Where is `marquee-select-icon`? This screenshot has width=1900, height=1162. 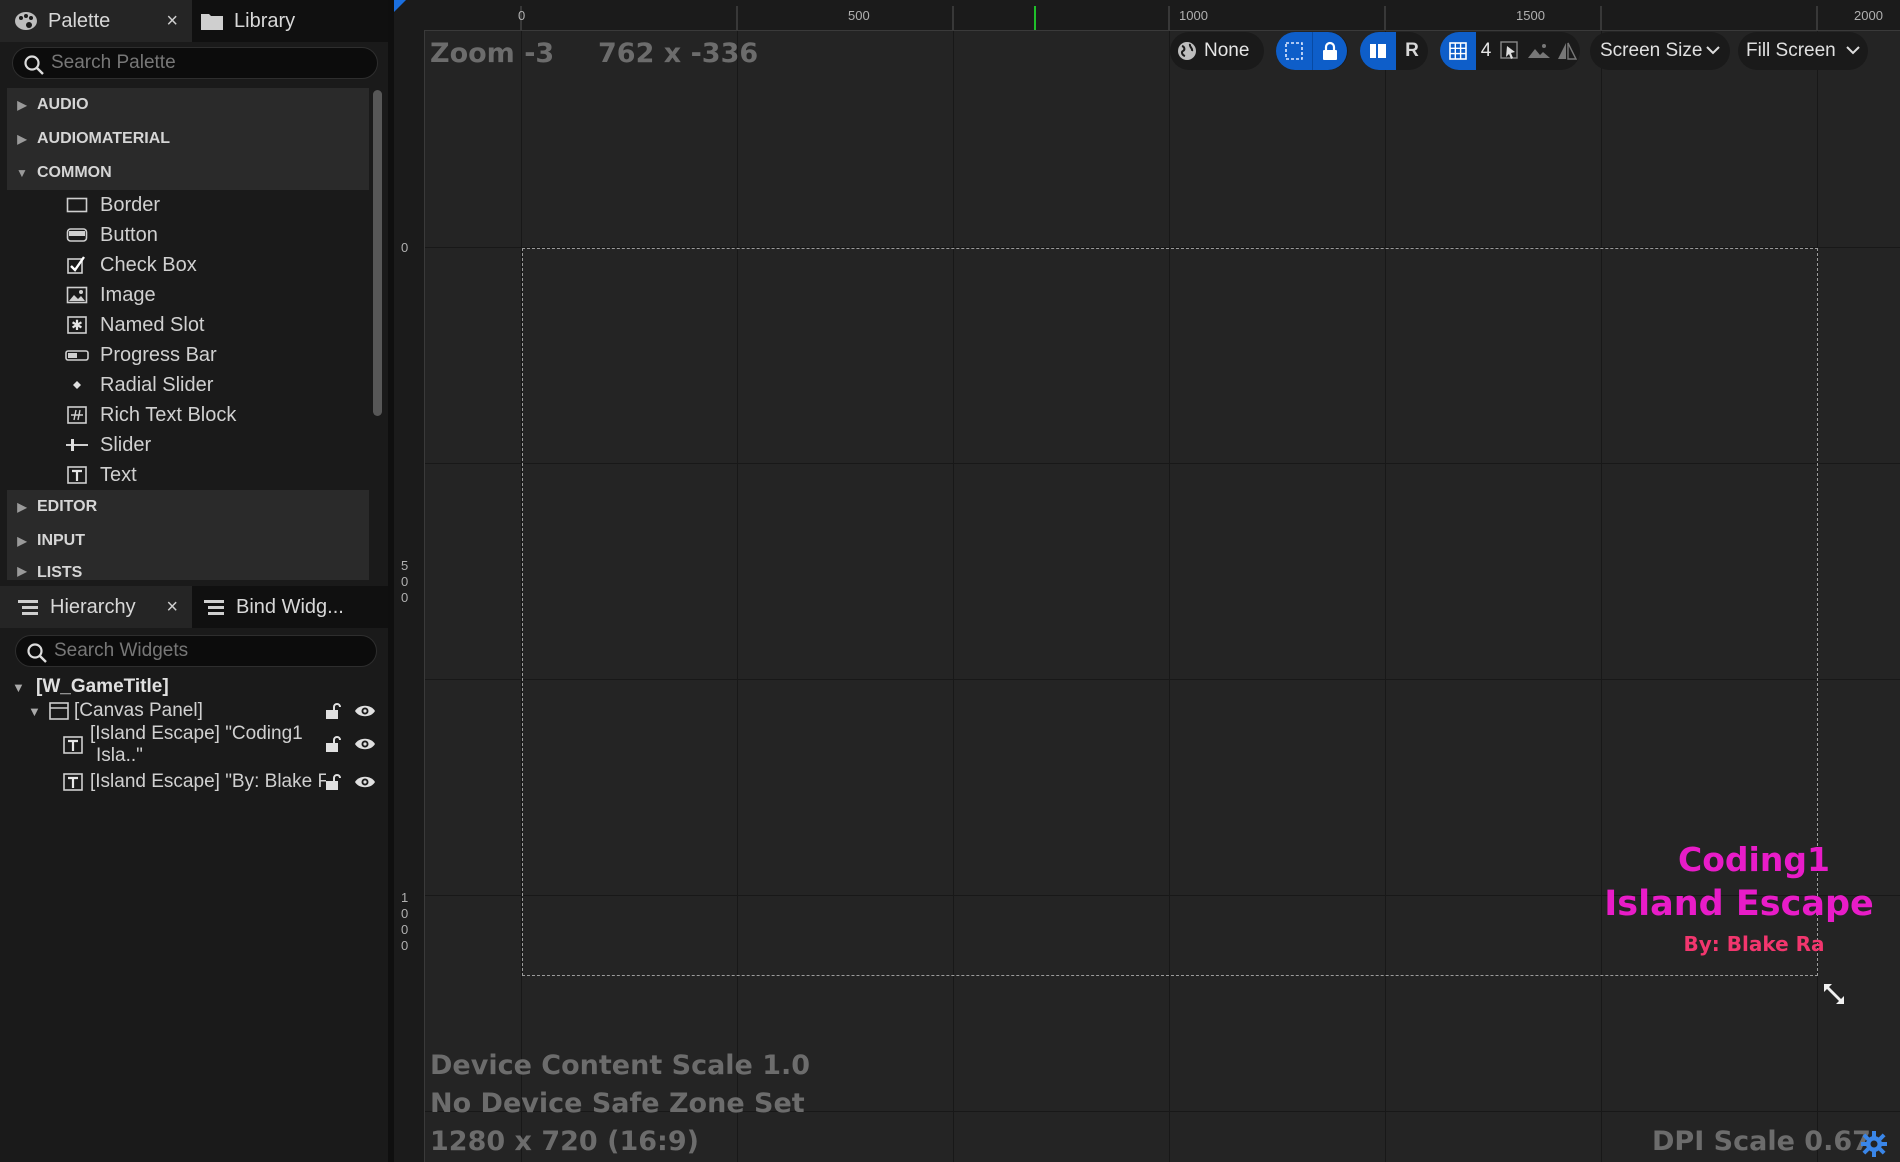 marquee-select-icon is located at coordinates (1294, 51).